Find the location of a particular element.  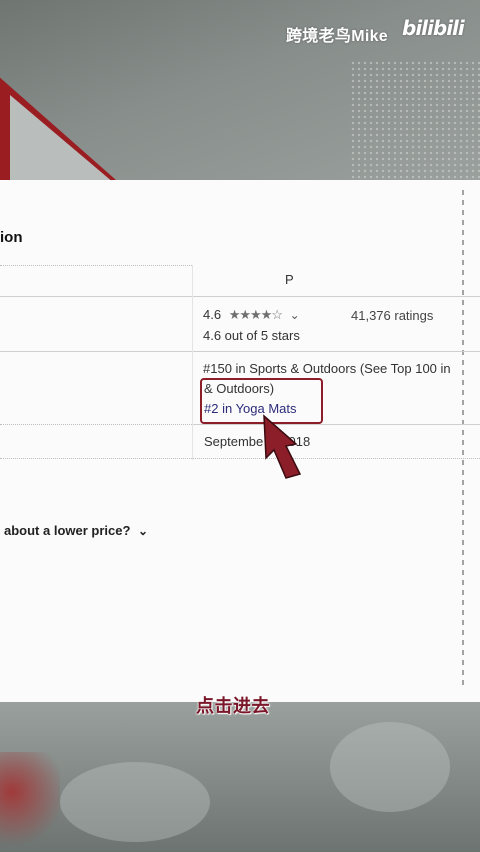

bilibili-logo: bilibili is located at coordinates (433, 28).